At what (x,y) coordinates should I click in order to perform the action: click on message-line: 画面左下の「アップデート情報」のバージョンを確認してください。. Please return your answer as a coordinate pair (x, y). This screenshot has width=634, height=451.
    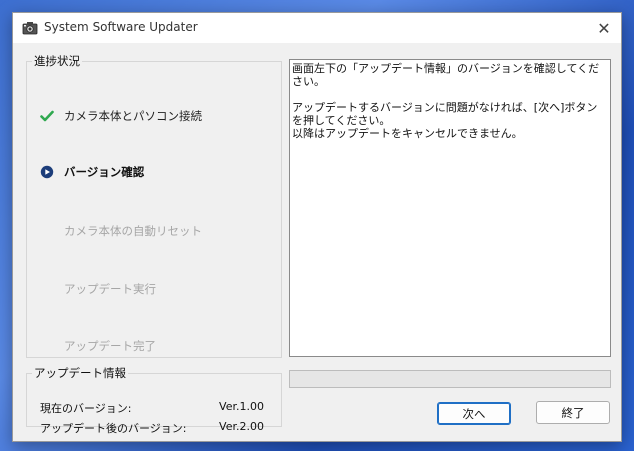
    Looking at the image, I should click on (446, 75).